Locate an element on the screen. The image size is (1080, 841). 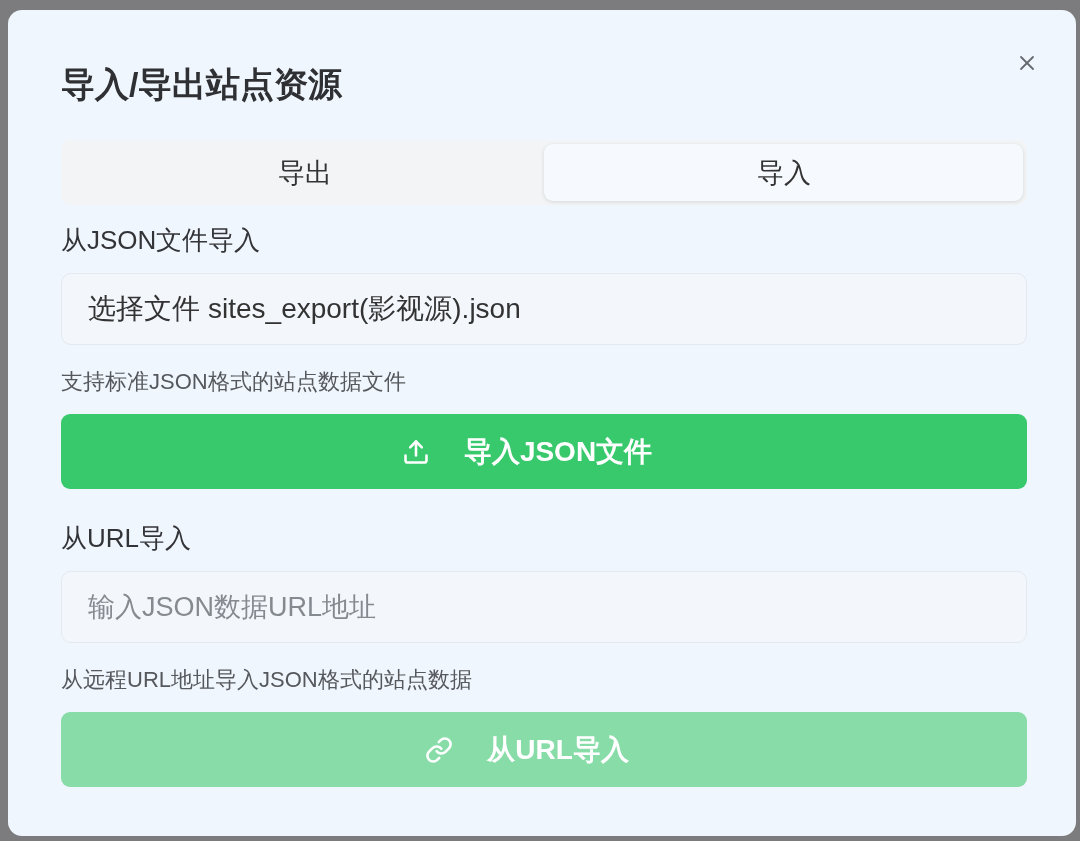
link-icon is located at coordinates (439, 749).